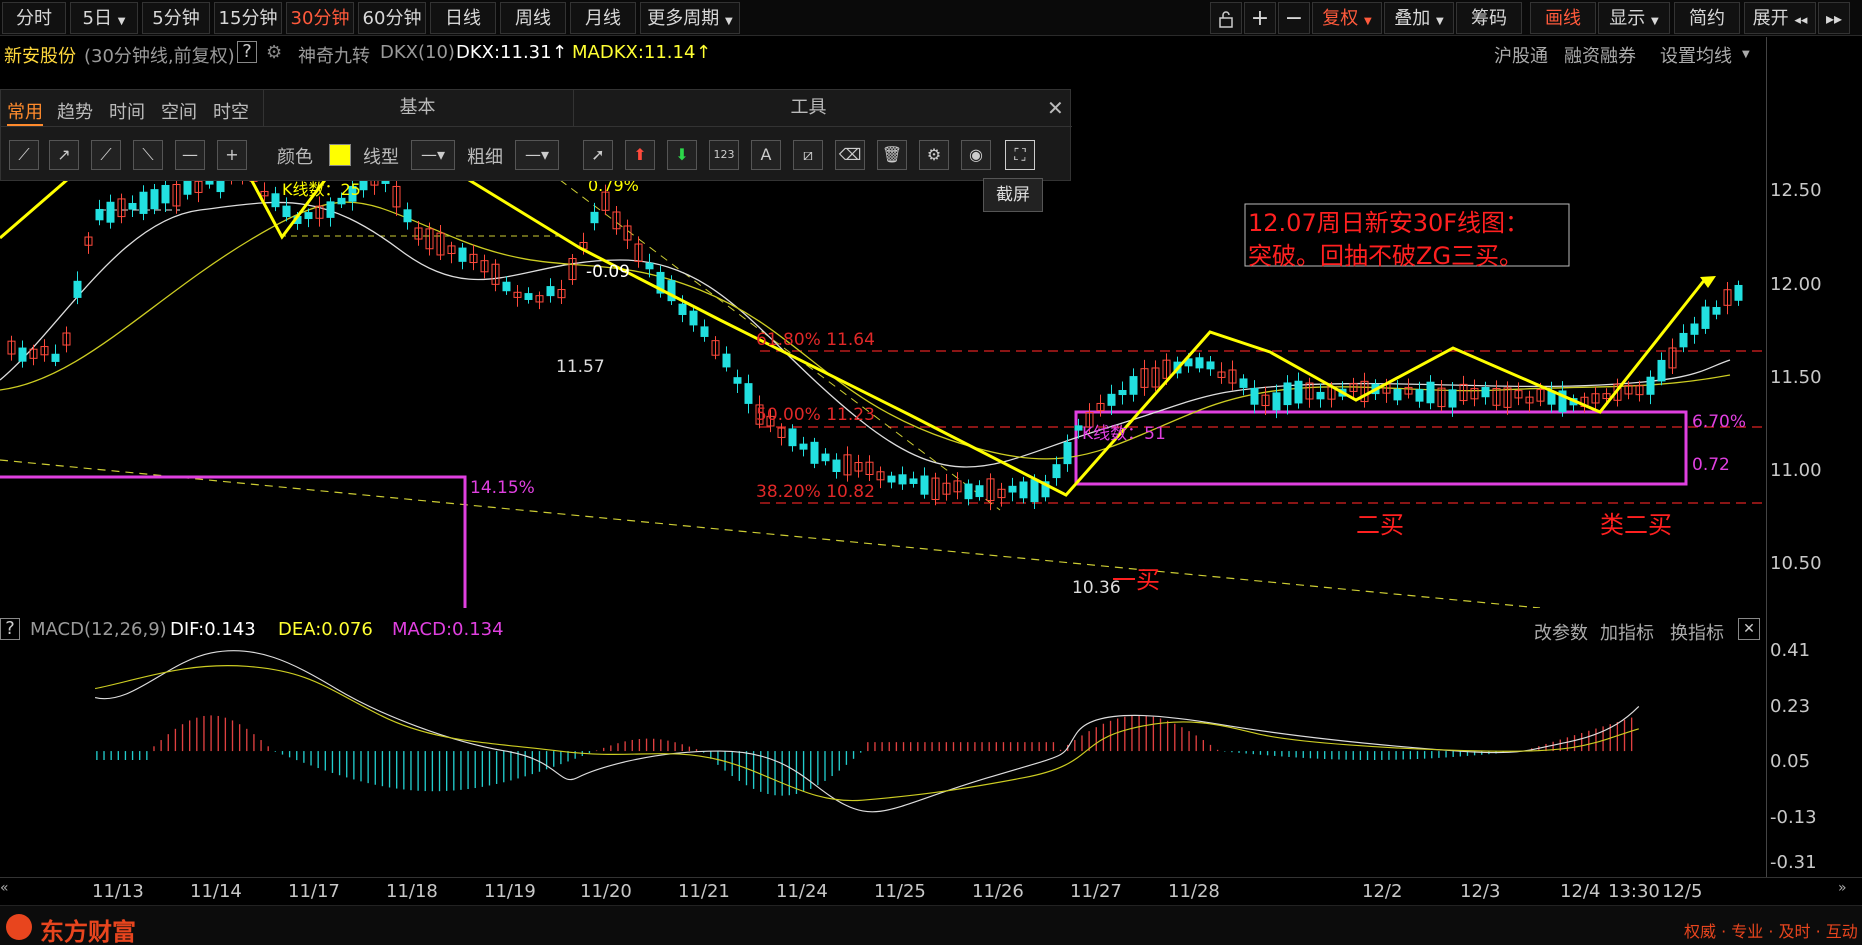 Image resolution: width=1862 pixels, height=945 pixels. I want to click on brand-logo-icon, so click(19, 927).